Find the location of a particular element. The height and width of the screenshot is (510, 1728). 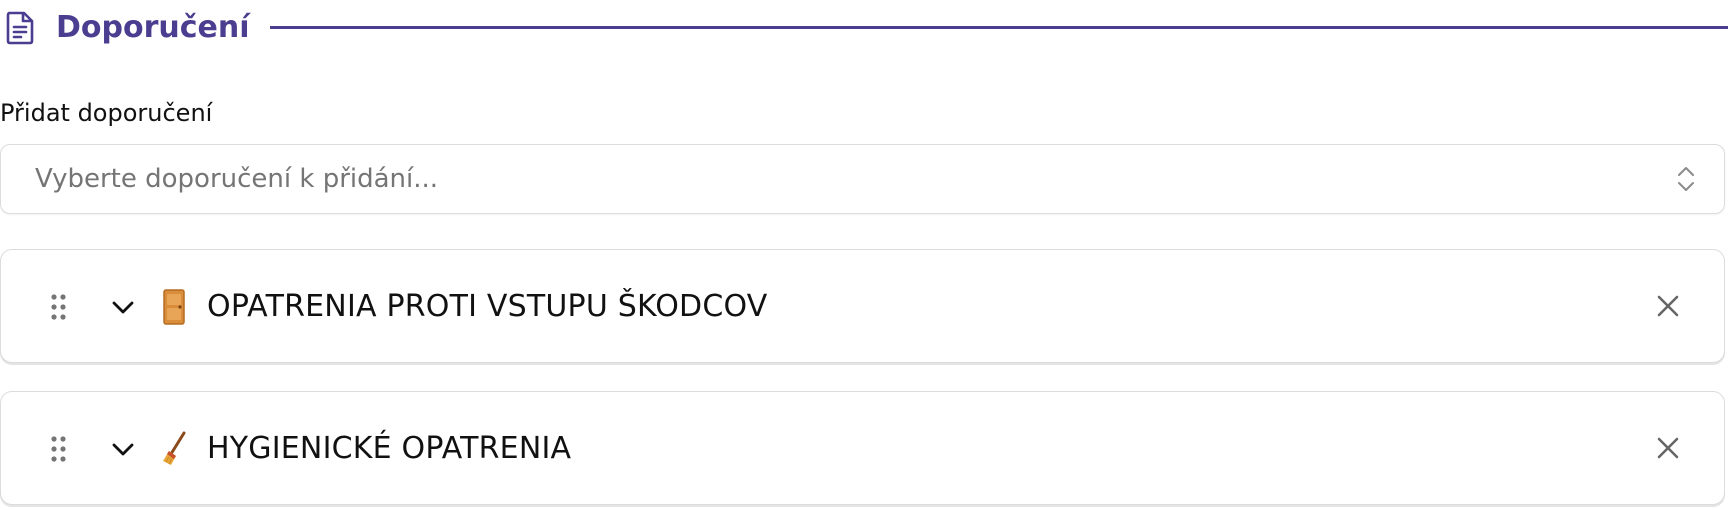

section-title: Doporučení is located at coordinates (153, 27).